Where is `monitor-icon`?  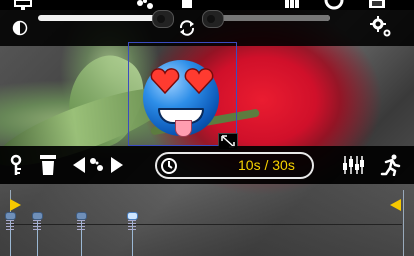
monitor-icon is located at coordinates (24, 5).